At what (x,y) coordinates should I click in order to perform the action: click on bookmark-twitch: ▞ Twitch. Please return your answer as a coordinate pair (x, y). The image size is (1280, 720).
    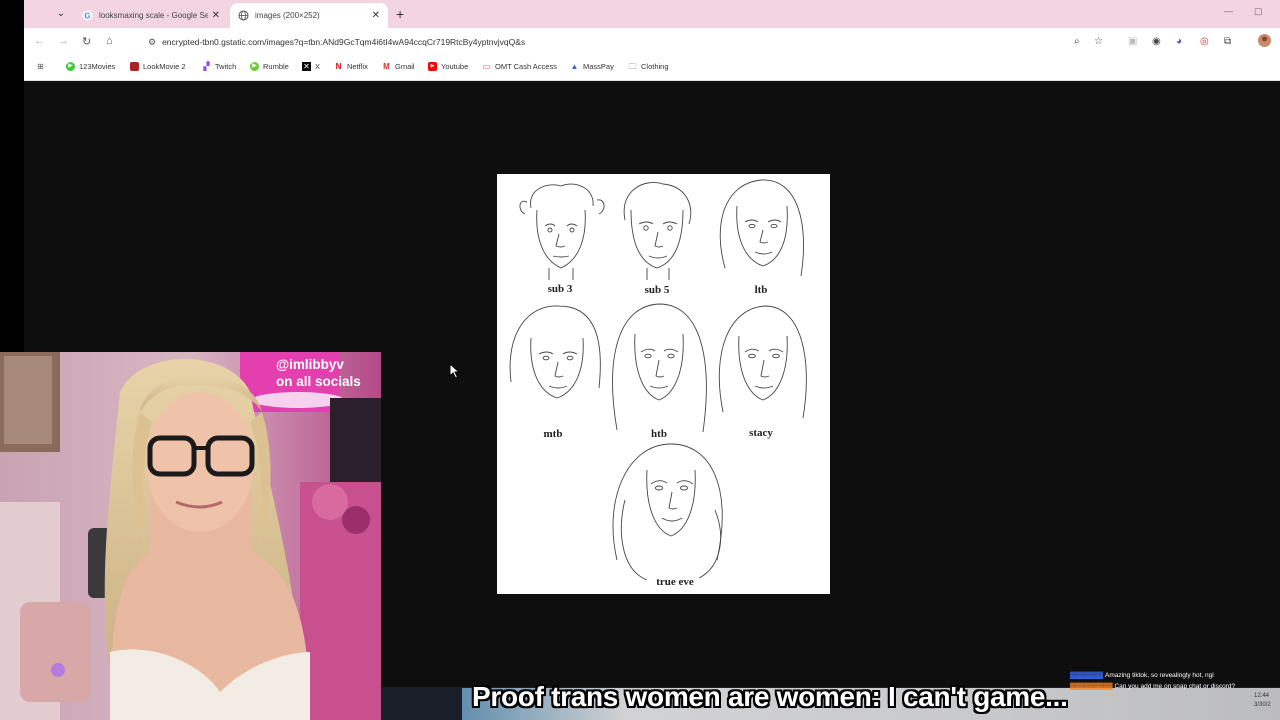
    Looking at the image, I should click on (219, 66).